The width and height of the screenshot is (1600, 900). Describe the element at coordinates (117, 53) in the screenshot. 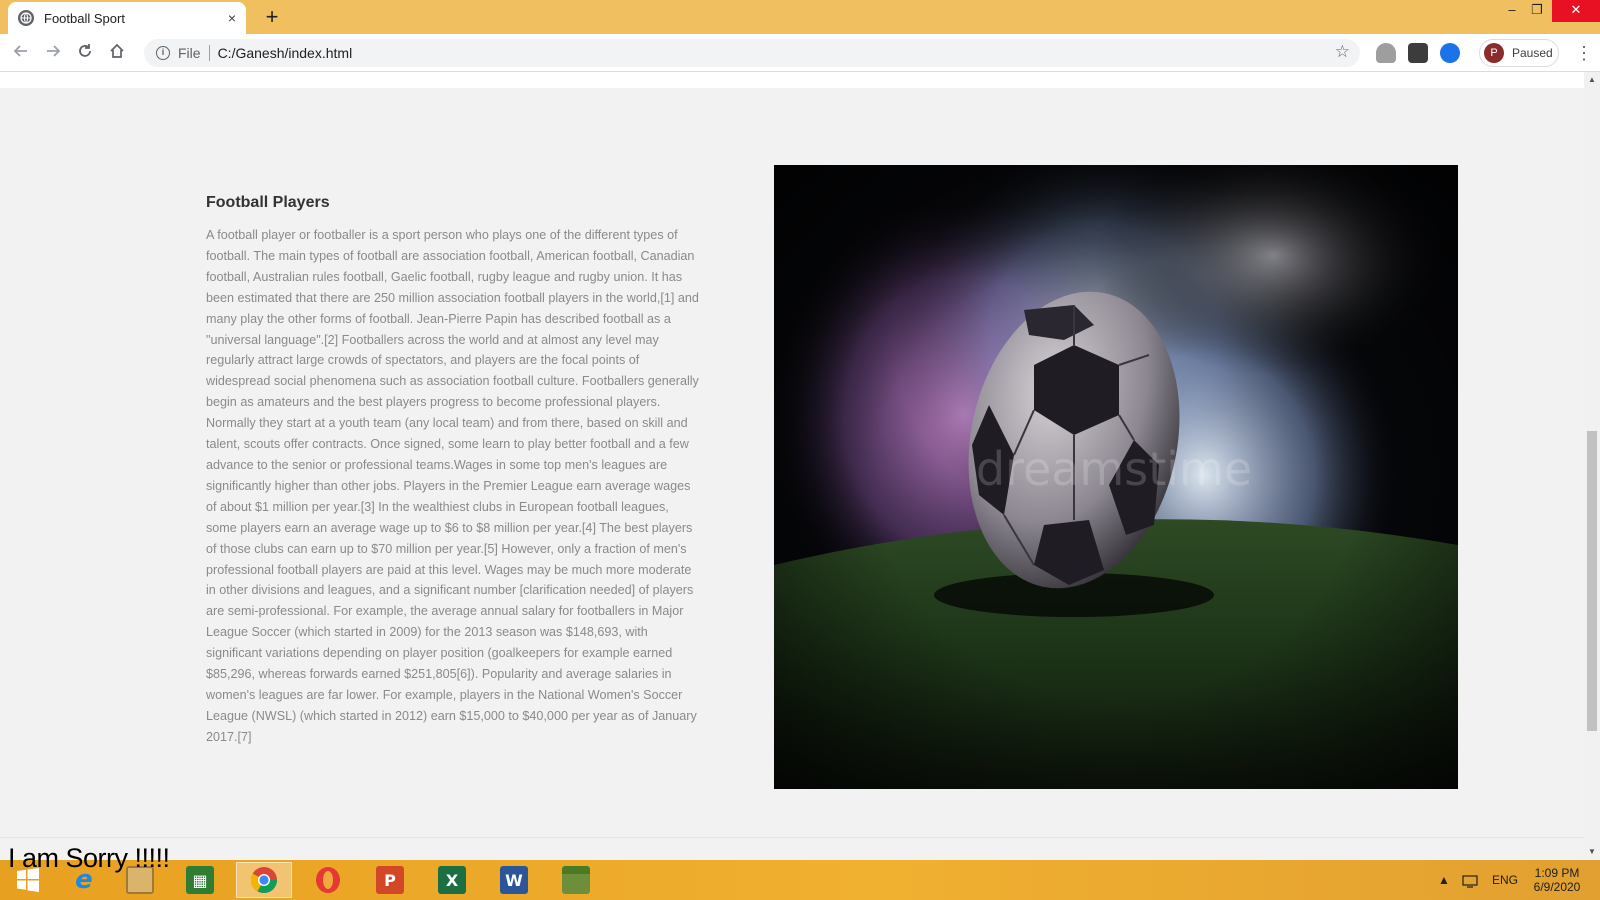

I see `home-icon` at that location.